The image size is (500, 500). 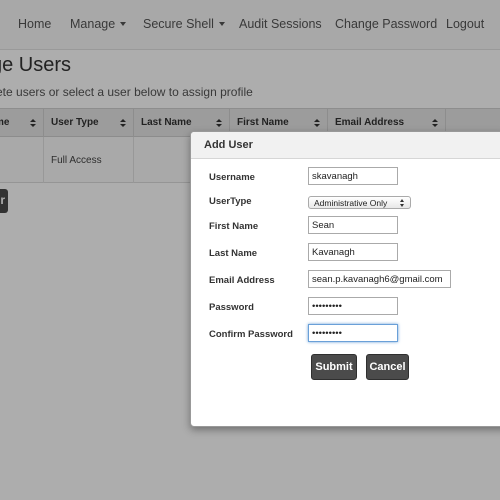 What do you see at coordinates (387, 367) in the screenshot?
I see `cancel-button: Cancel` at bounding box center [387, 367].